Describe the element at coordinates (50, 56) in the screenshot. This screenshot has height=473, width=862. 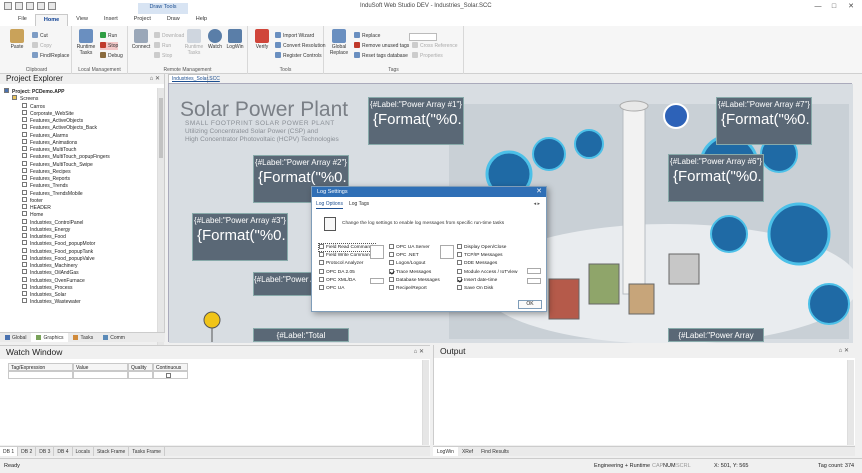
I see `find-replace-button: Find/Replace` at that location.